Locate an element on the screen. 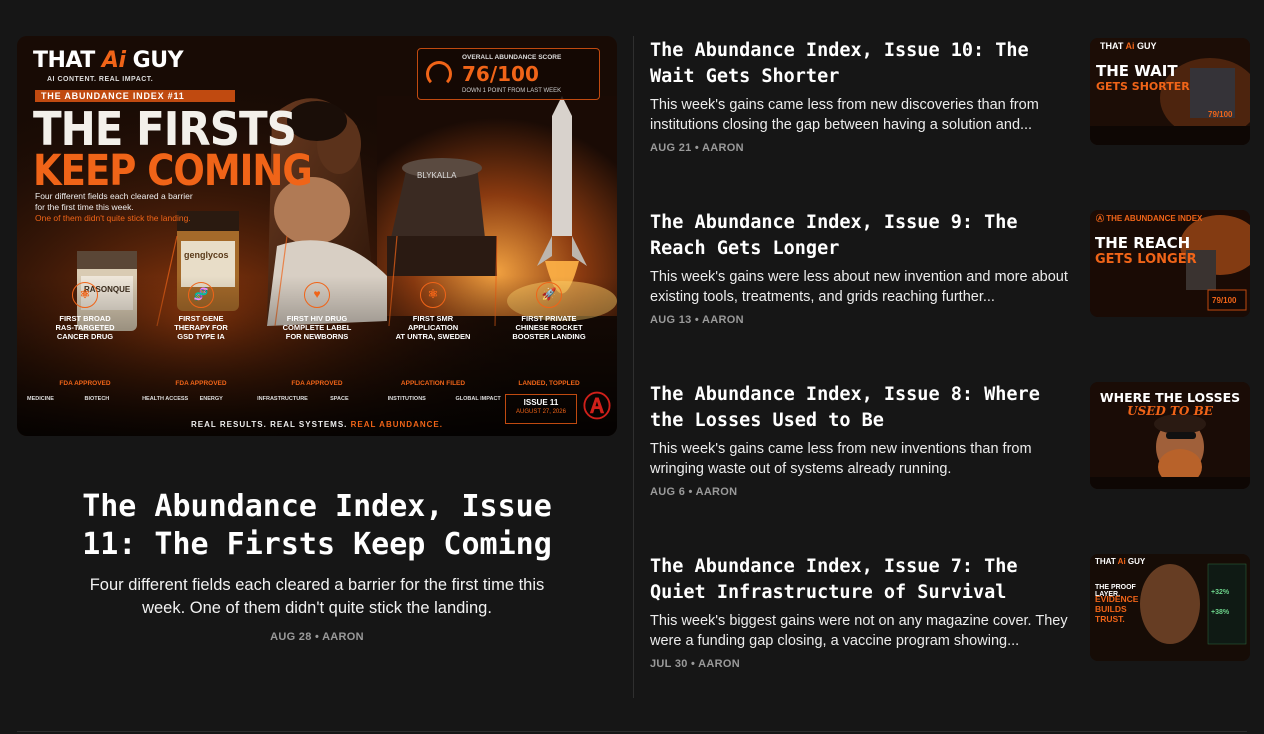 The image size is (1264, 734). footer-accent: REAL ABUNDANCE. is located at coordinates (396, 424).